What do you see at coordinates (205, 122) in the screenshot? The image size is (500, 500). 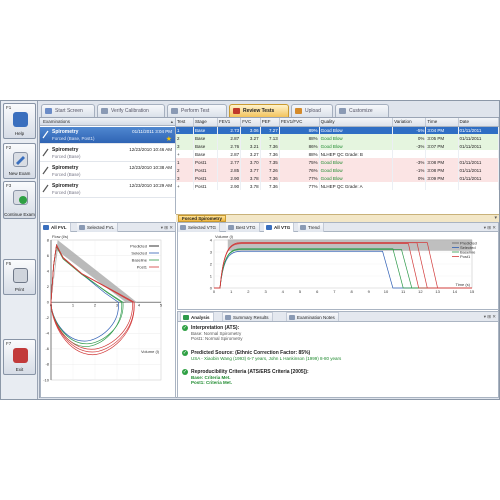 I see `column-header: Stage` at bounding box center [205, 122].